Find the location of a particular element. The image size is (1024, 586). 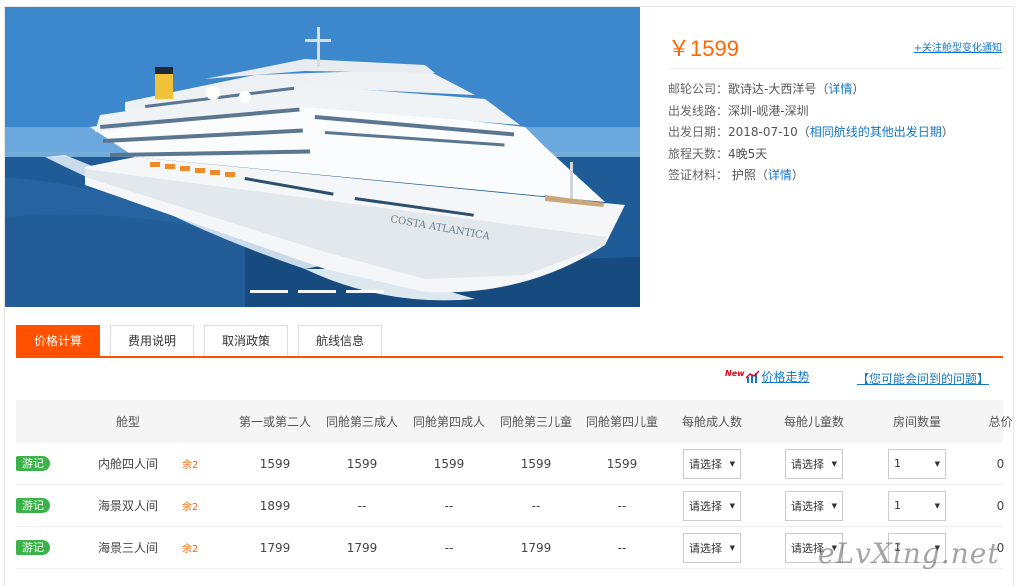

cruise-details-link: 详情 is located at coordinates (840, 89).